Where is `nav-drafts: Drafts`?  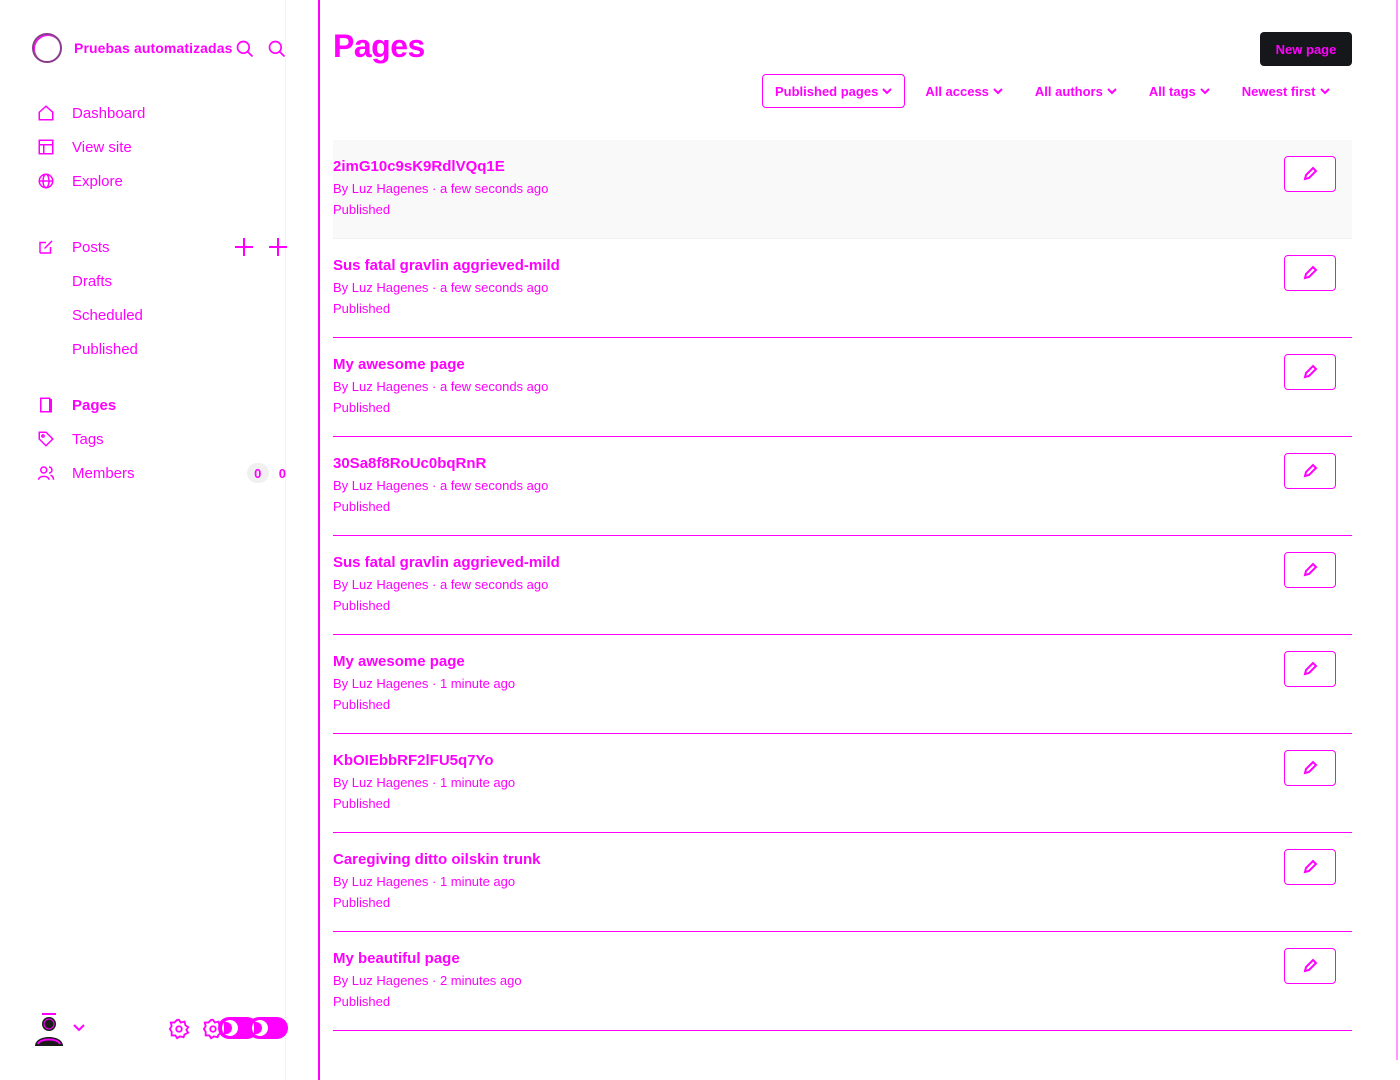 nav-drafts: Drafts is located at coordinates (161, 281).